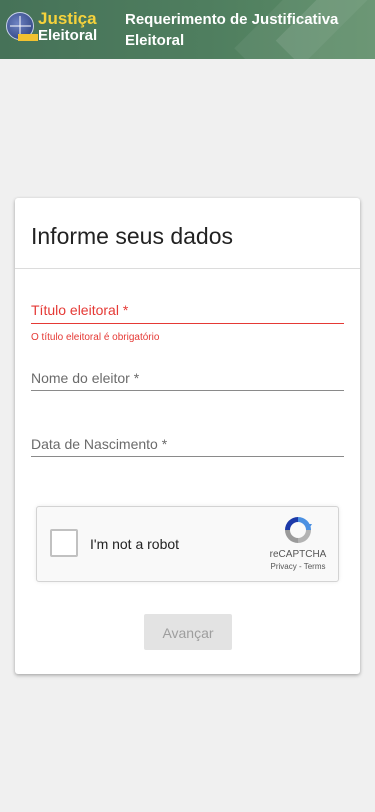 This screenshot has width=375, height=812. Describe the element at coordinates (315, 566) in the screenshot. I see `terms-link: Terms` at that location.